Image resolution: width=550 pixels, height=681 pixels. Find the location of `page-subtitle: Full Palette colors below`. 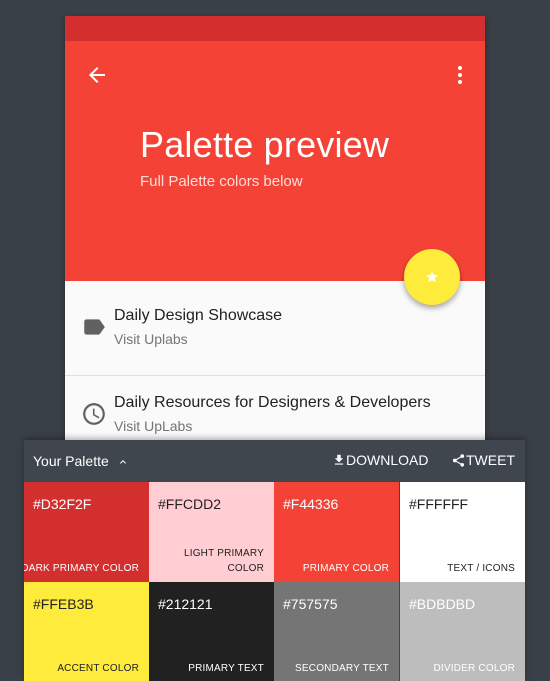

page-subtitle: Full Palette colors below is located at coordinates (221, 181).